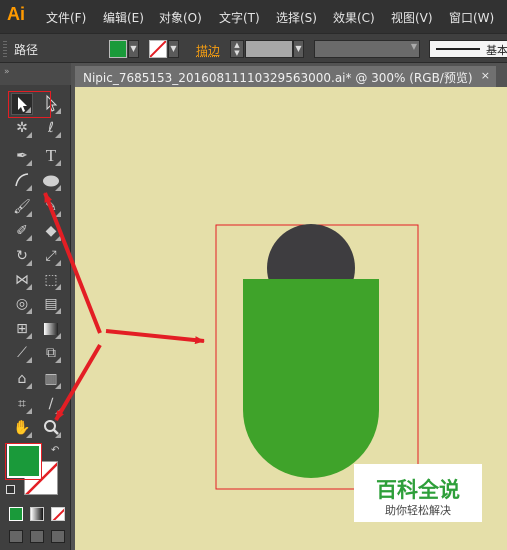 Image resolution: width=507 pixels, height=550 pixels. Describe the element at coordinates (22, 404) in the screenshot. I see `artboard-tool: ⌗` at that location.